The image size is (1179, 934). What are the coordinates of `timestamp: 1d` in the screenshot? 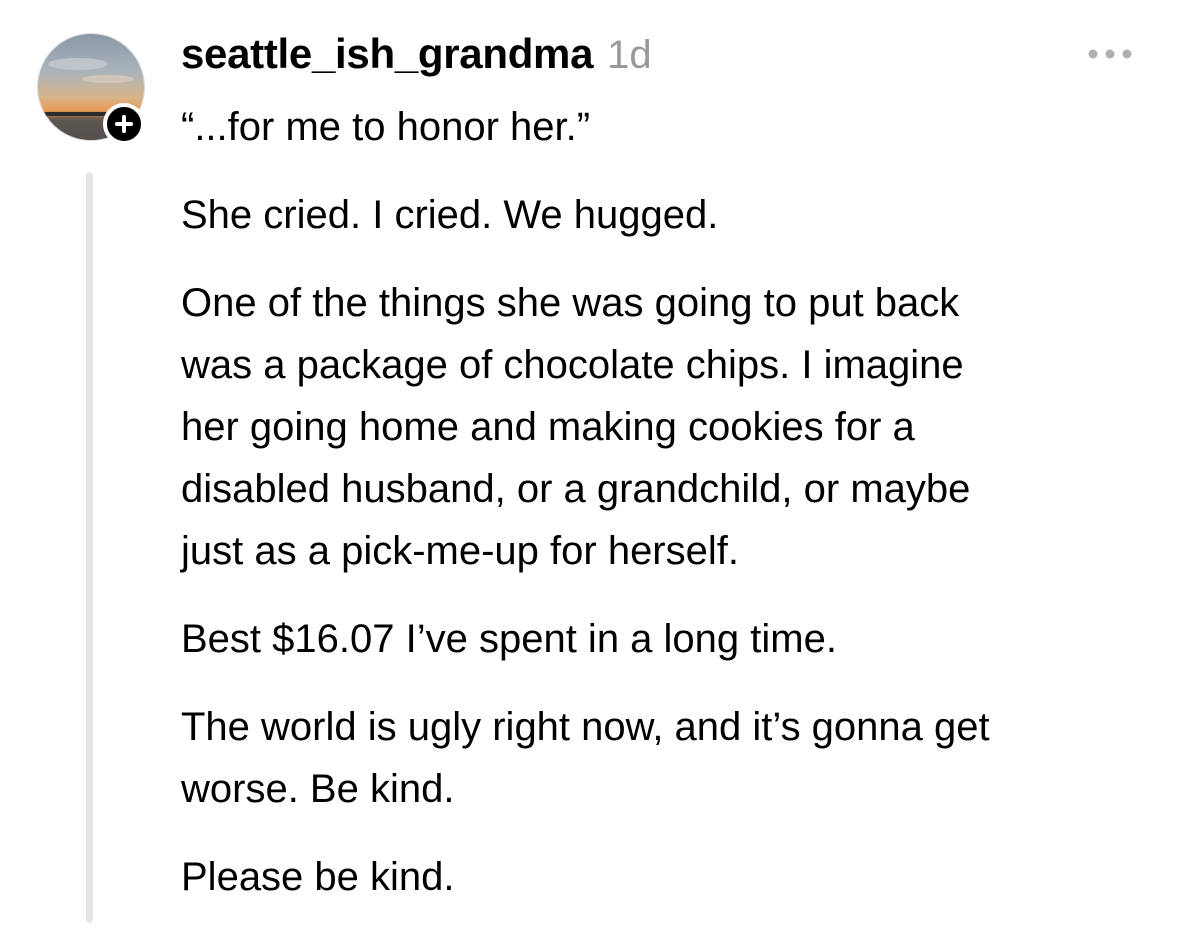 It's located at (629, 55).